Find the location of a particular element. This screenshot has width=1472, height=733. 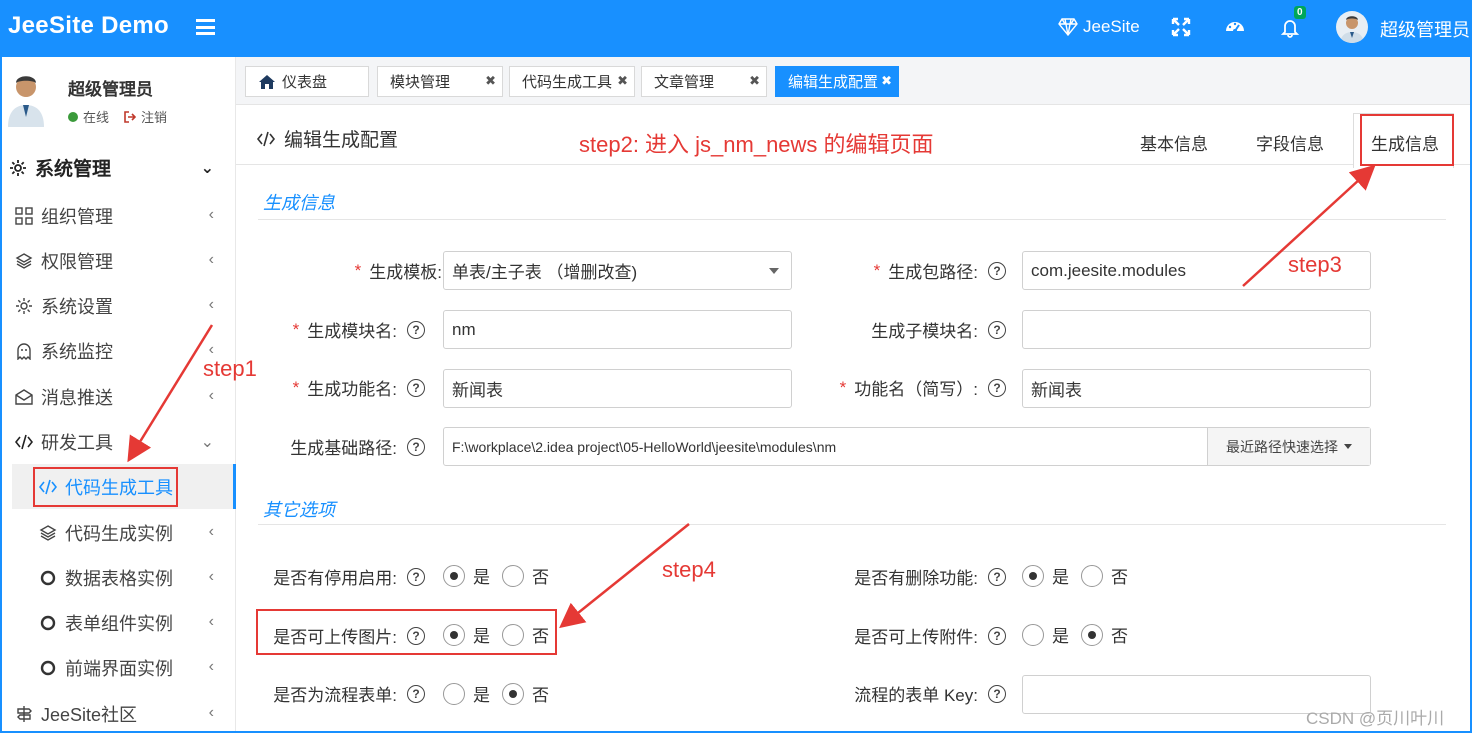

sidebar-item-community: JeeSite社区 ‹ is located at coordinates (118, 712).